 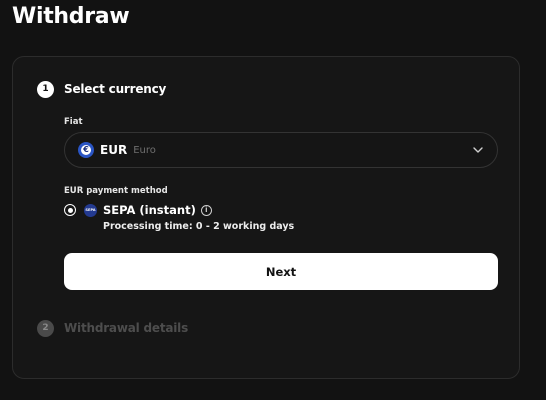 I want to click on payment-method-label: EUR payment method, so click(x=116, y=191).